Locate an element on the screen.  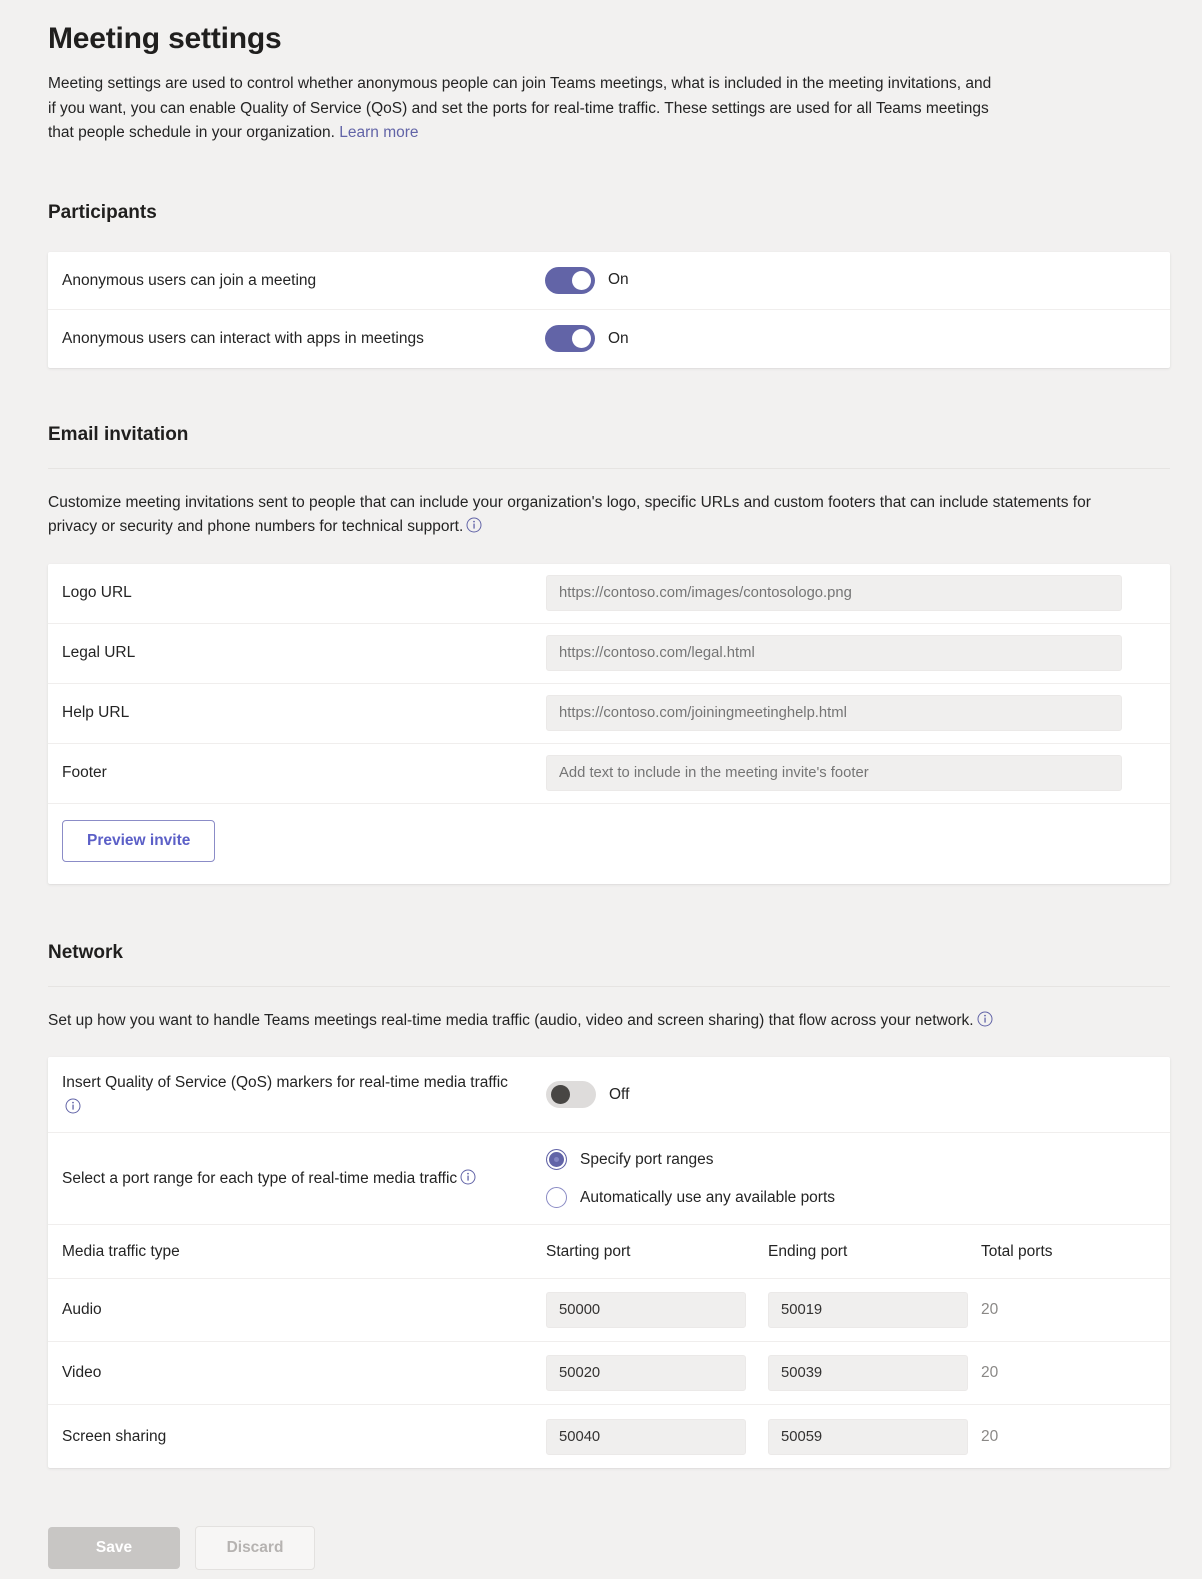
setting-row-anonymous-join: Anonymous users can join a meeting On is located at coordinates (609, 281).